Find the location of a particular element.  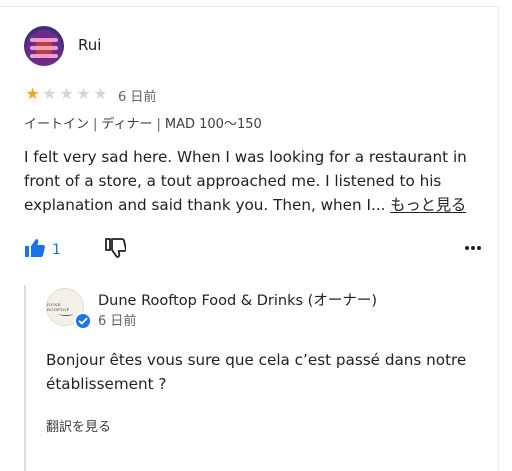

translate-link: 翻訳を見る is located at coordinates (78, 425).